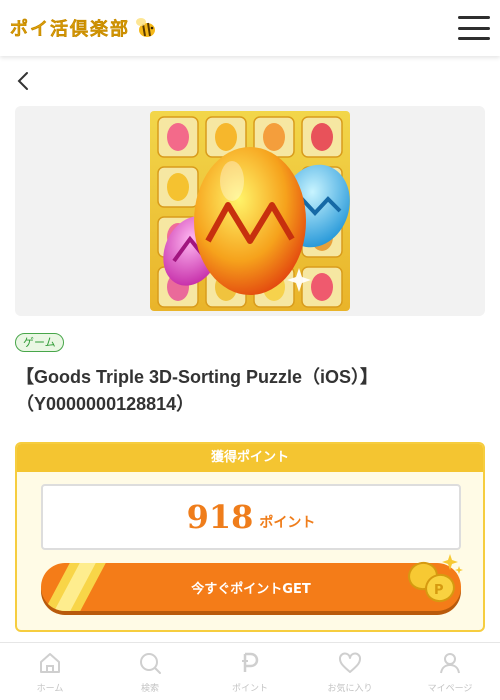 This screenshot has height=700, width=500. What do you see at coordinates (250, 662) in the screenshot?
I see `point-icon` at bounding box center [250, 662].